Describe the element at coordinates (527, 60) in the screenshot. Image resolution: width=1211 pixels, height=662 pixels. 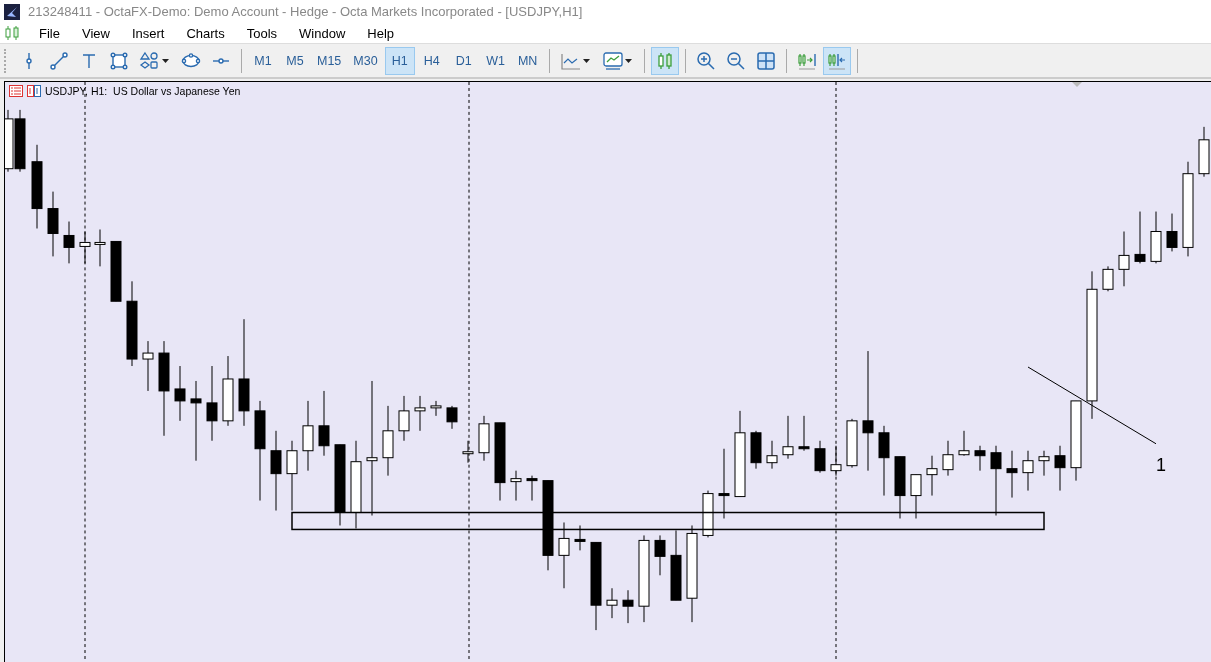
I see `timeframe-button: MN` at that location.